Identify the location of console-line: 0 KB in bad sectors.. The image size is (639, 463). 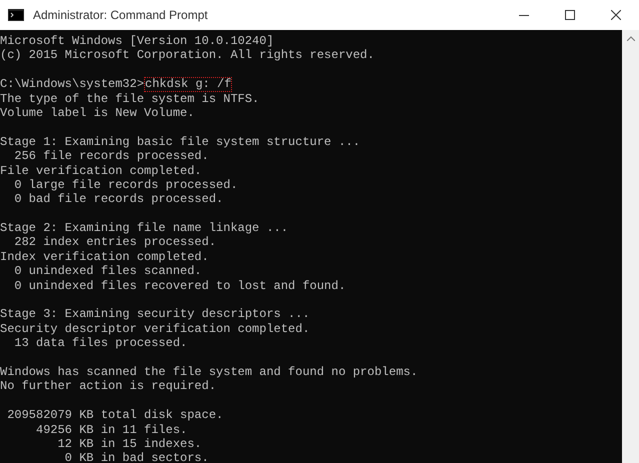
(137, 457).